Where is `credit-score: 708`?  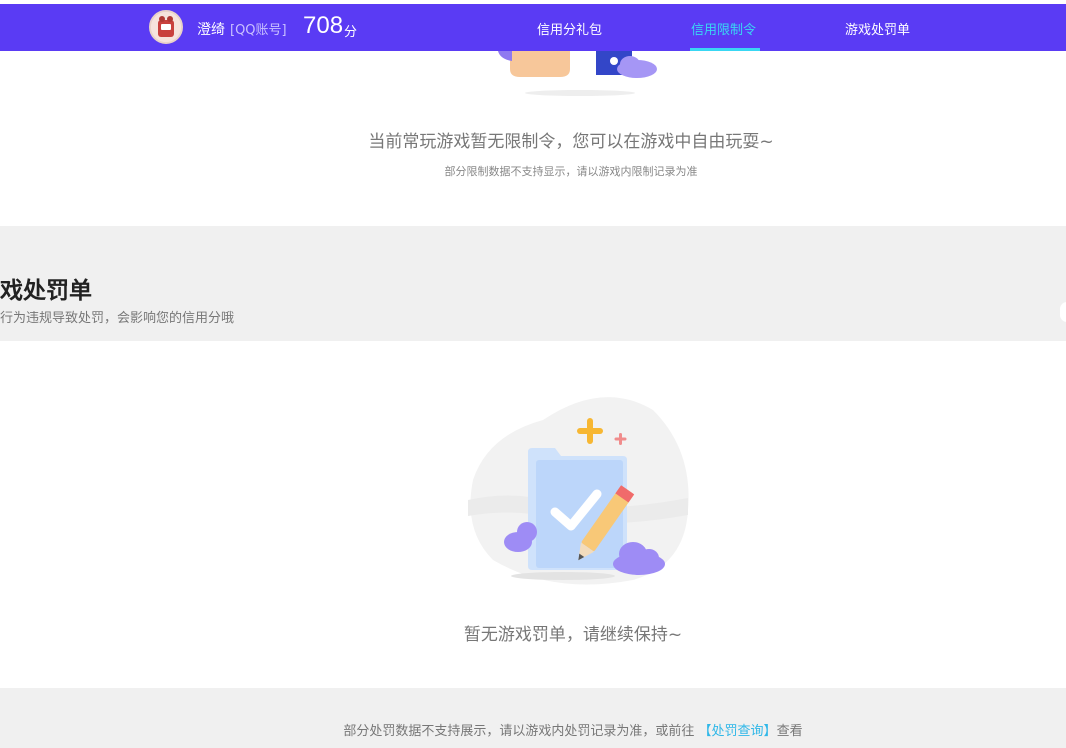
credit-score: 708 is located at coordinates (323, 25).